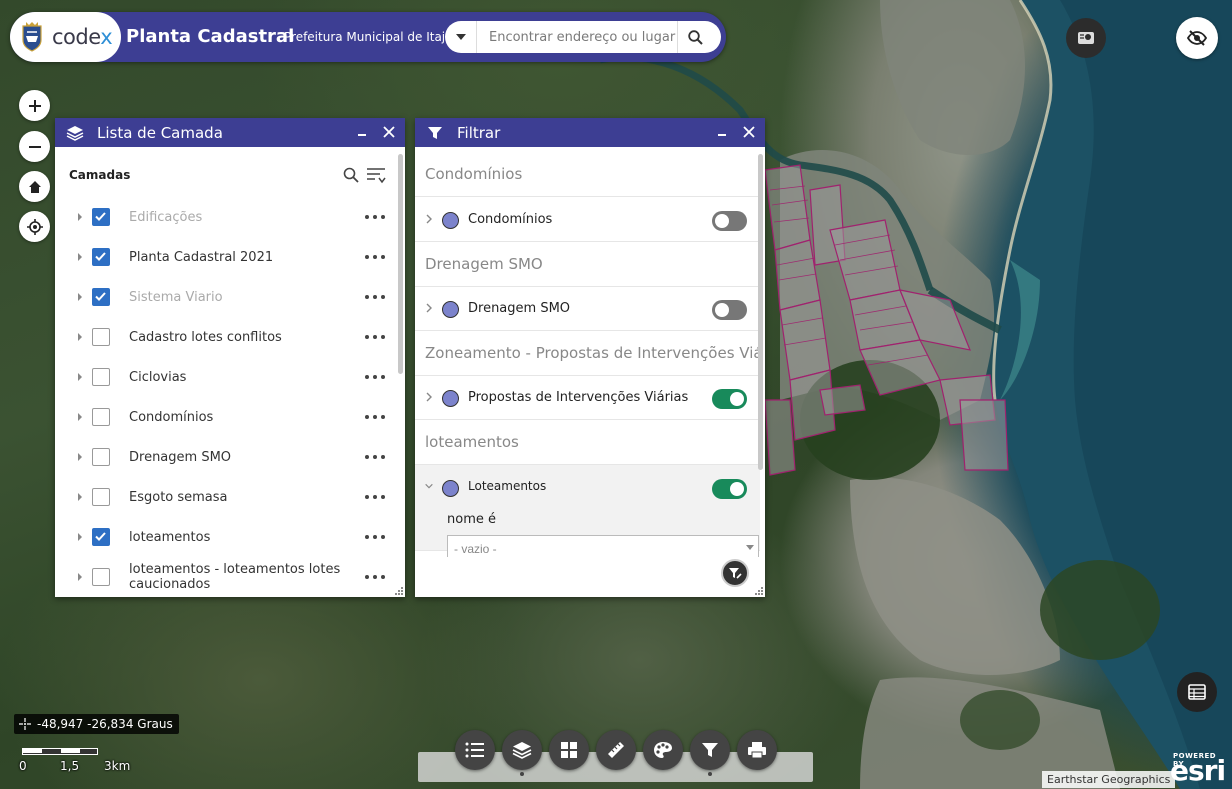  What do you see at coordinates (225, 537) in the screenshot?
I see `layer-row-loteamentos: loteamentos` at bounding box center [225, 537].